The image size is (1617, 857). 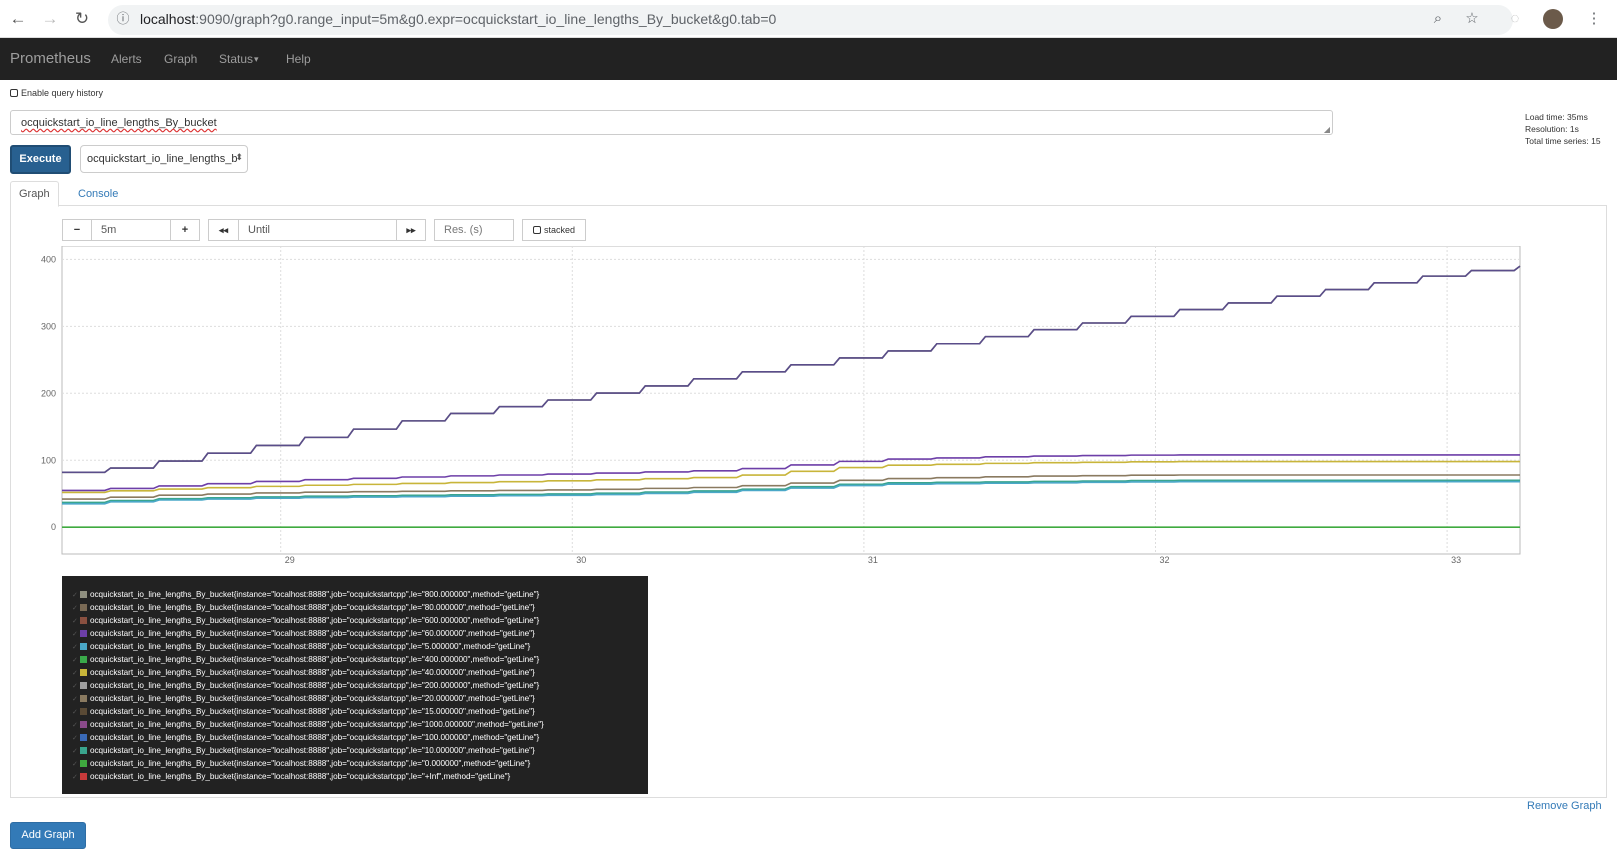 I want to click on res-placeholder: Res. (s), so click(x=463, y=230).